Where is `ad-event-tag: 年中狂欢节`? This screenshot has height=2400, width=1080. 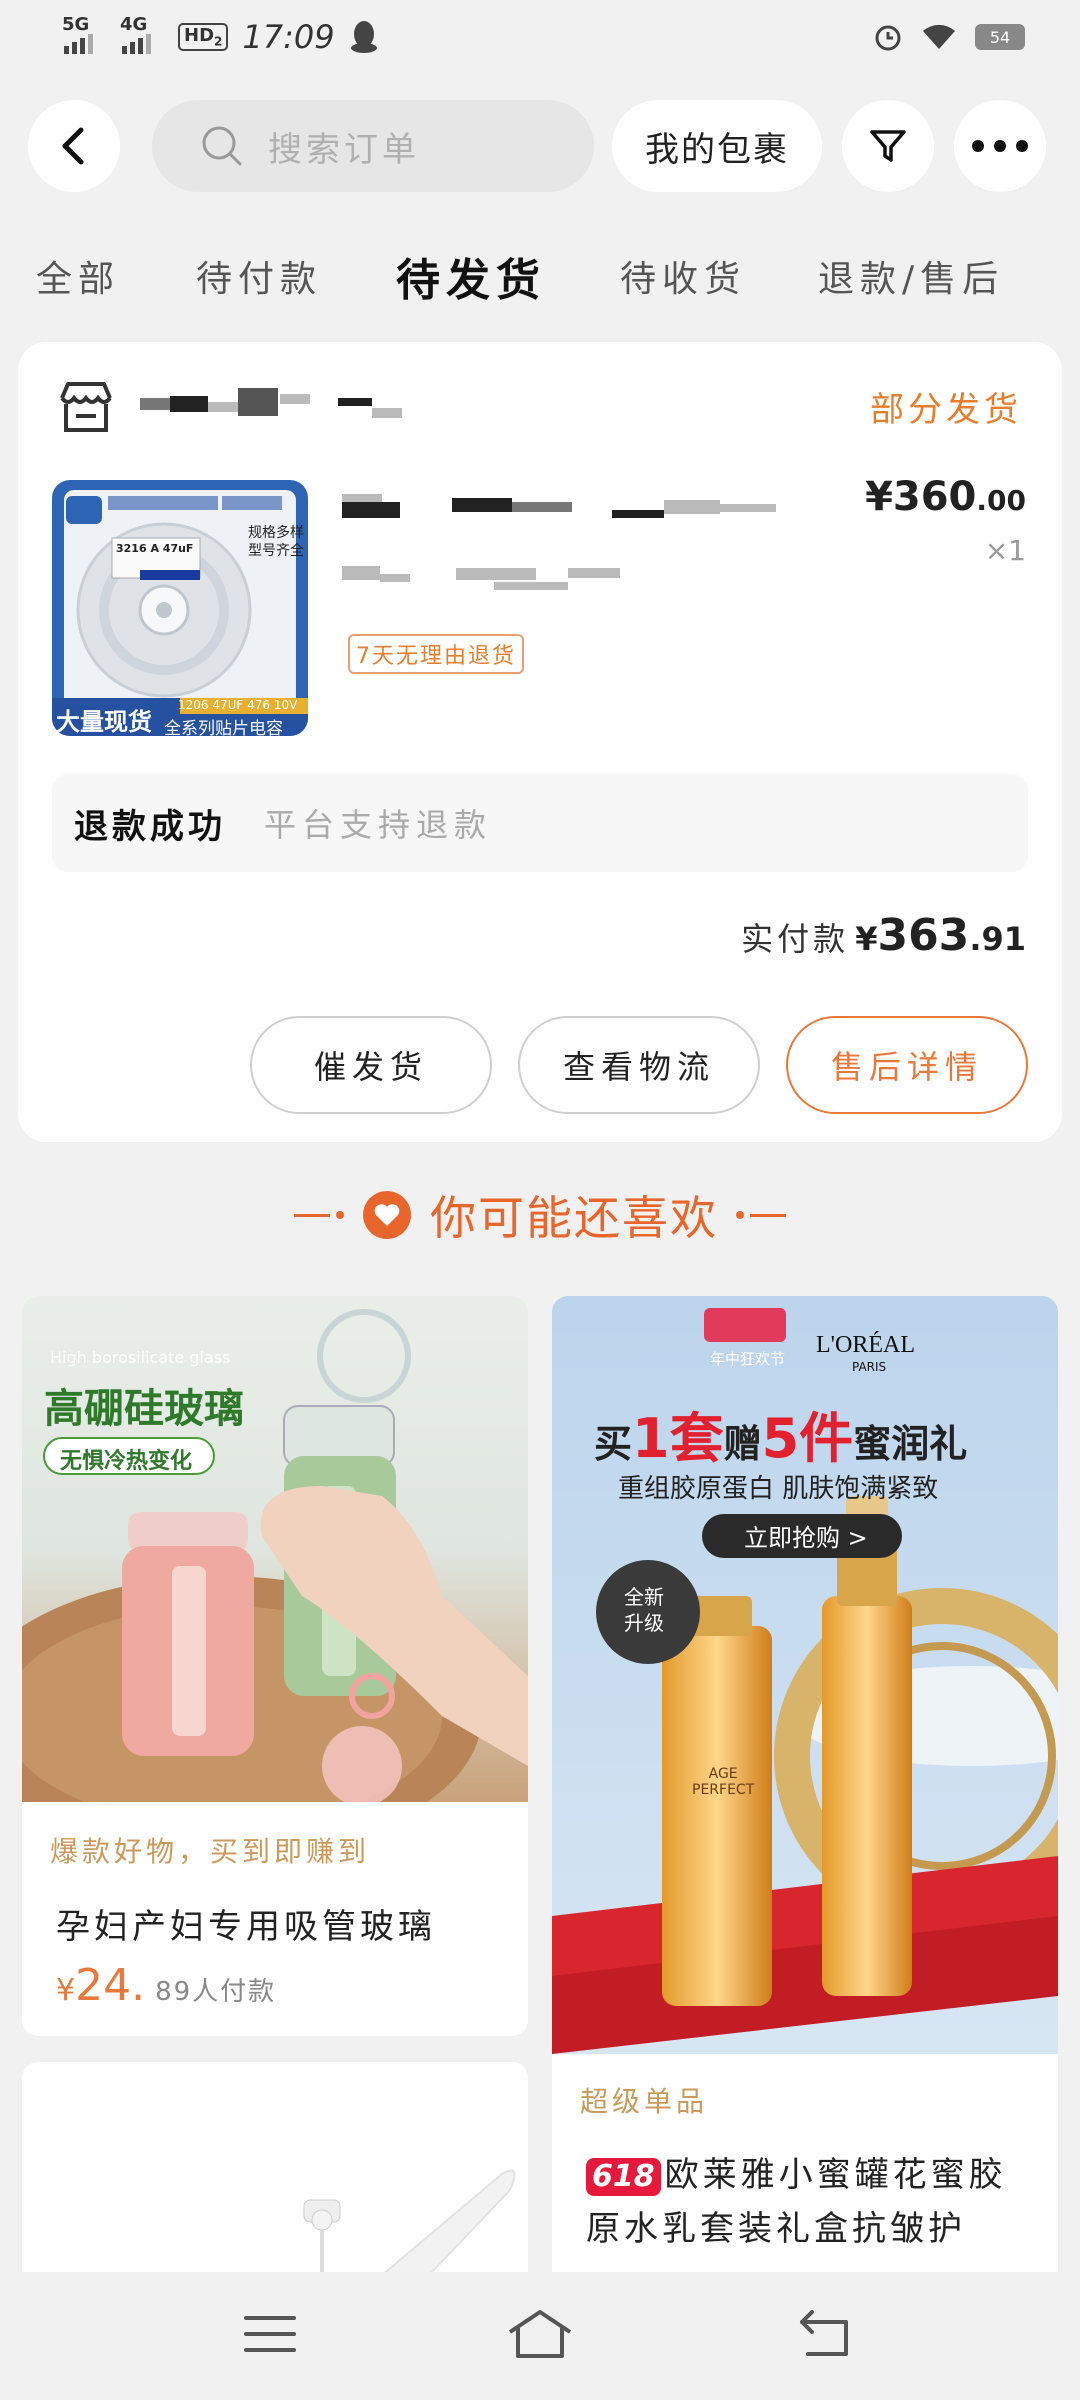
ad-event-tag: 年中狂欢节 is located at coordinates (748, 1359).